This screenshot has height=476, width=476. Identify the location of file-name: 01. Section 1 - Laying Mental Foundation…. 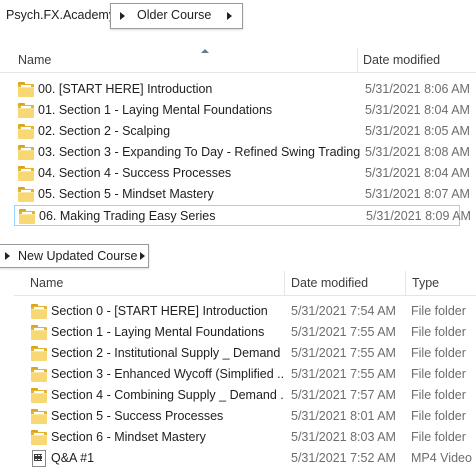
(155, 110).